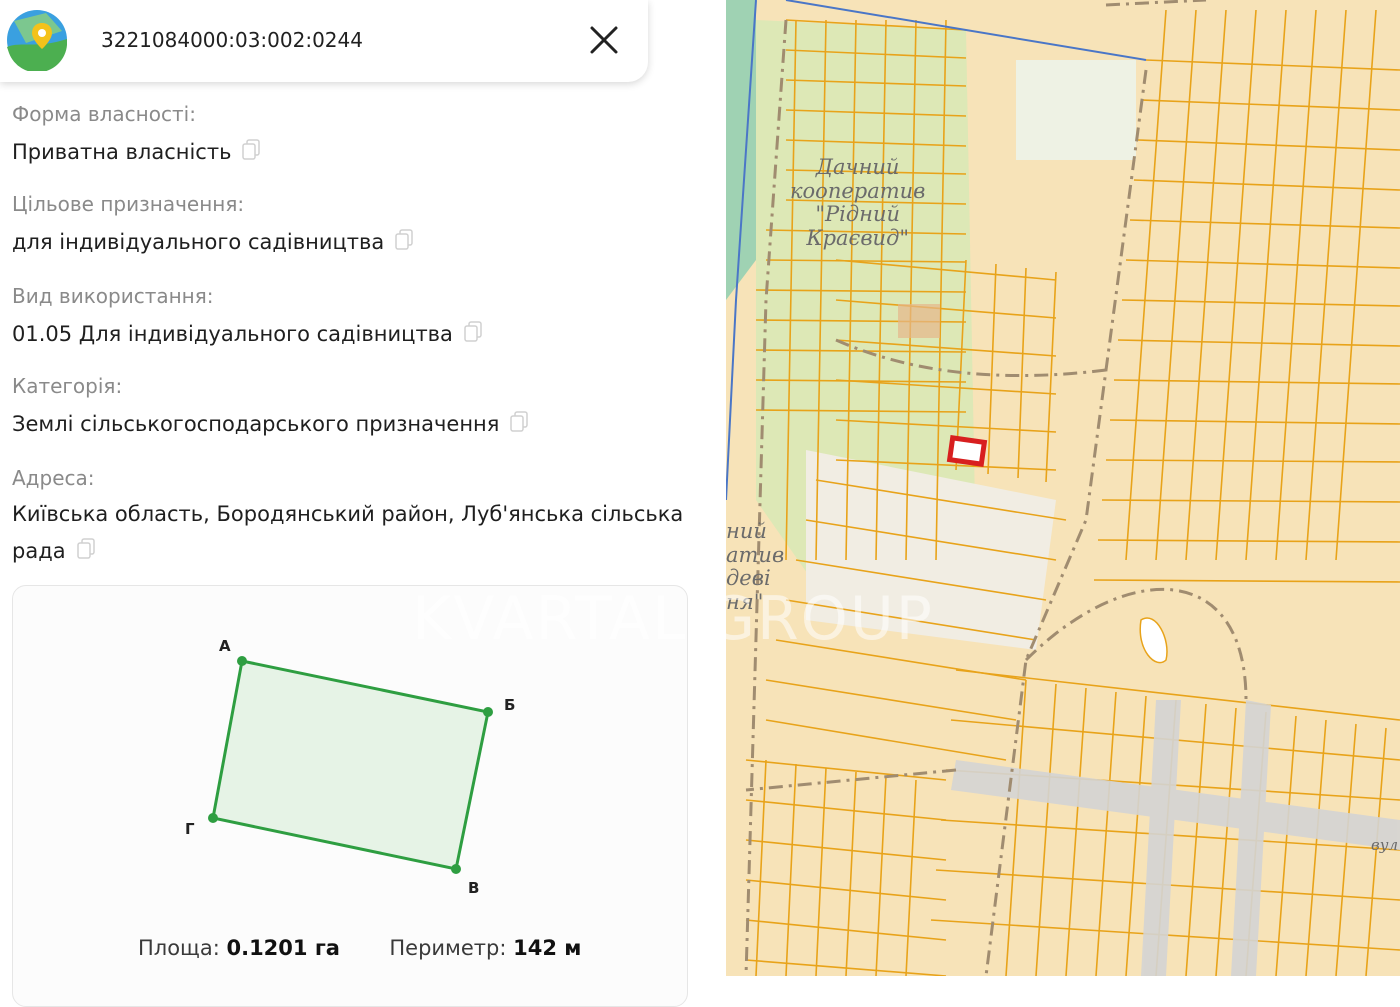  I want to click on vertex-point-a, so click(242, 661).